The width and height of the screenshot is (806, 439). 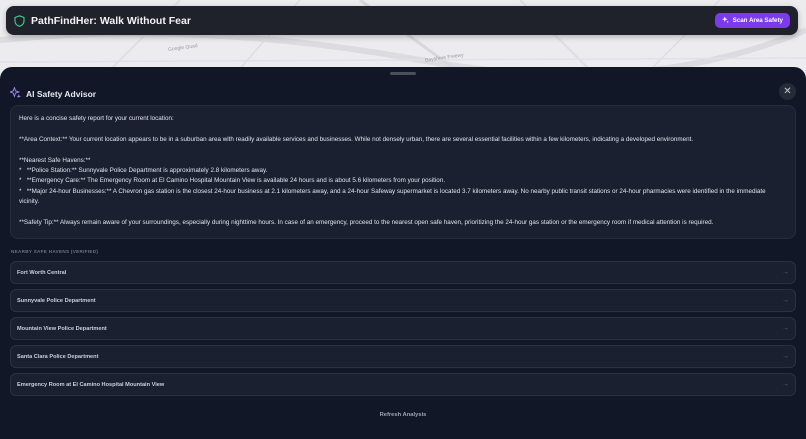 I want to click on panel-title: AI Safety Advisor, so click(x=52, y=94).